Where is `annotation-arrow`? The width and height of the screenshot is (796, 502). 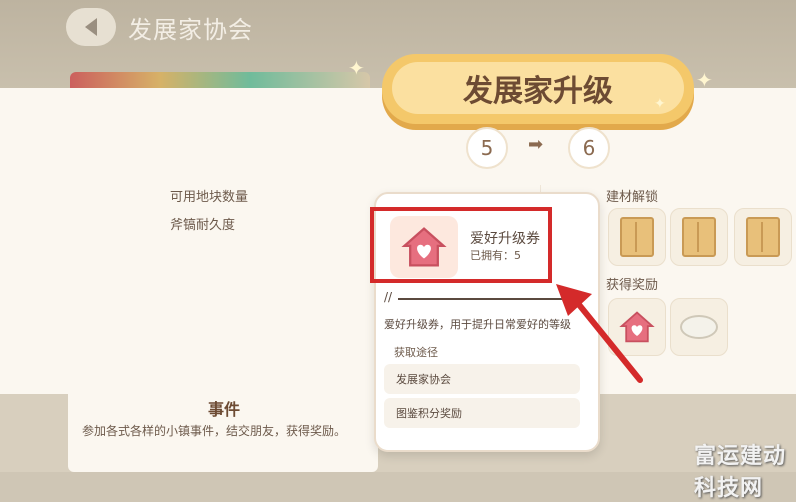 annotation-arrow is located at coordinates (599, 333).